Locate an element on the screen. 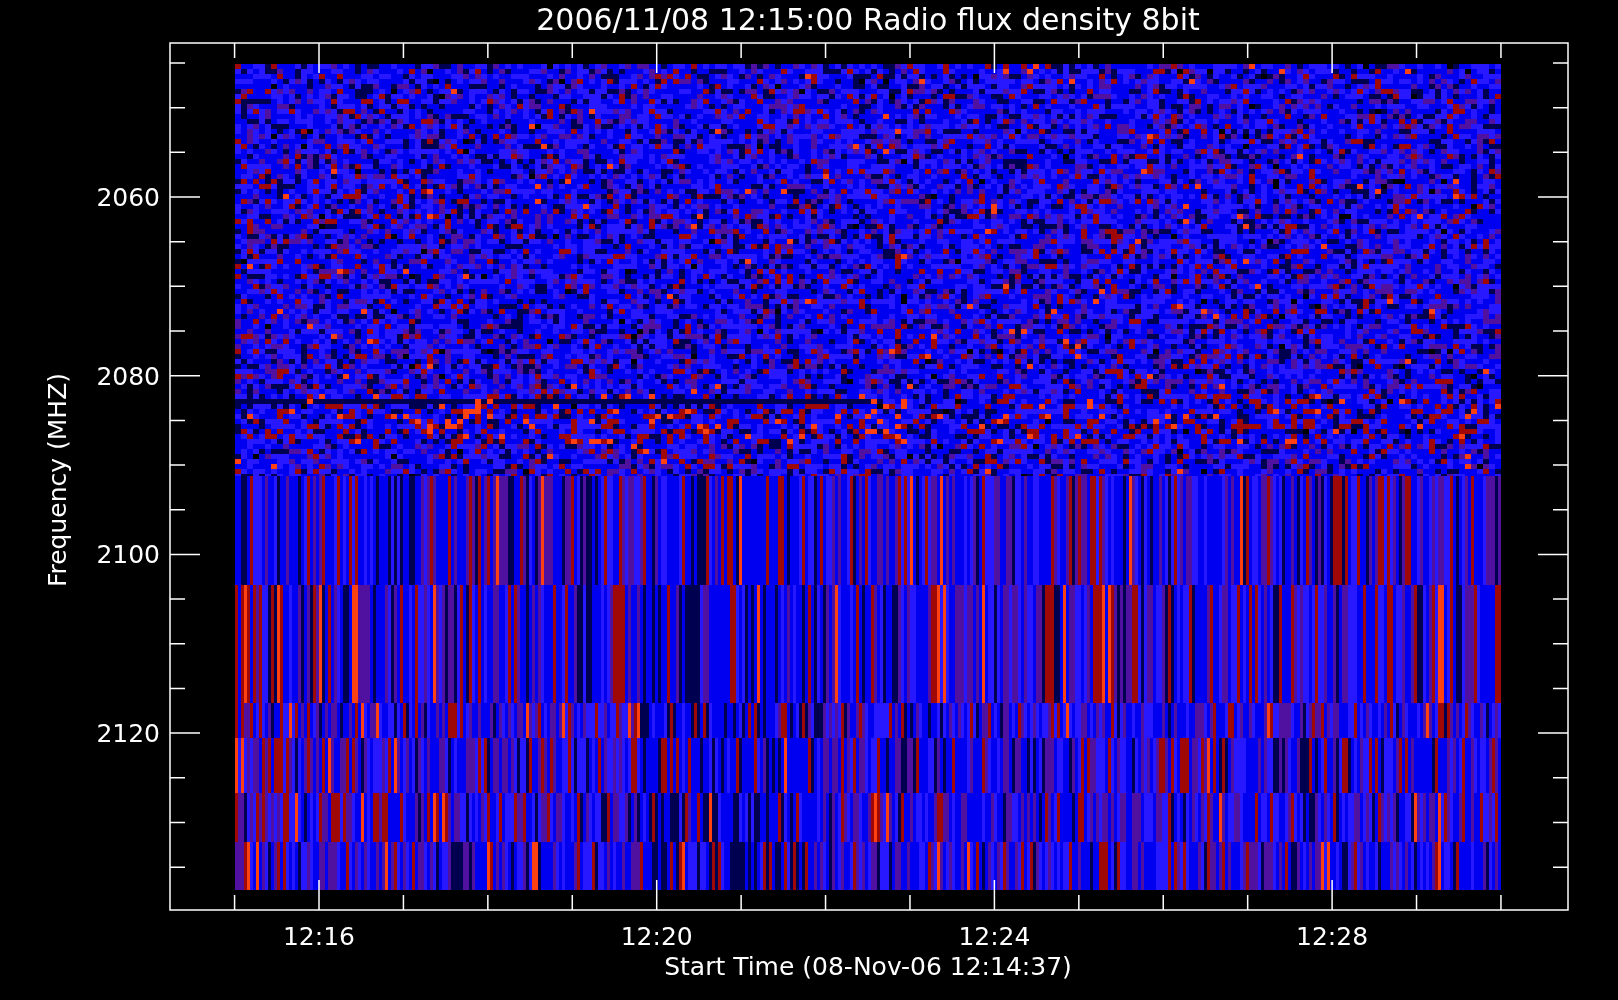  tick-label: 2080 is located at coordinates (128, 376).